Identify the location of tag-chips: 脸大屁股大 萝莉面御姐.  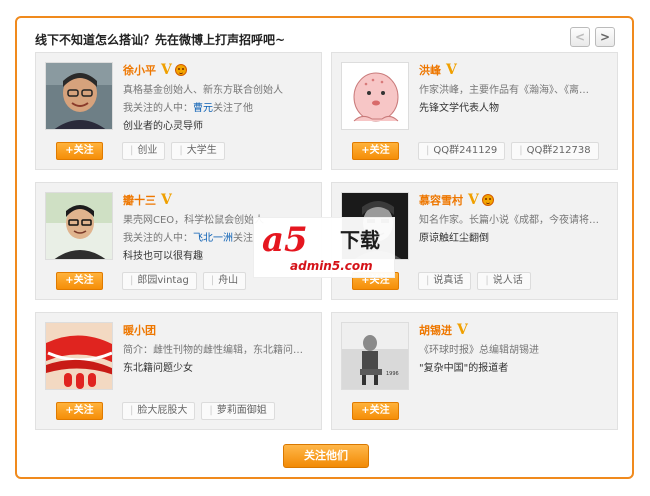
(198, 411).